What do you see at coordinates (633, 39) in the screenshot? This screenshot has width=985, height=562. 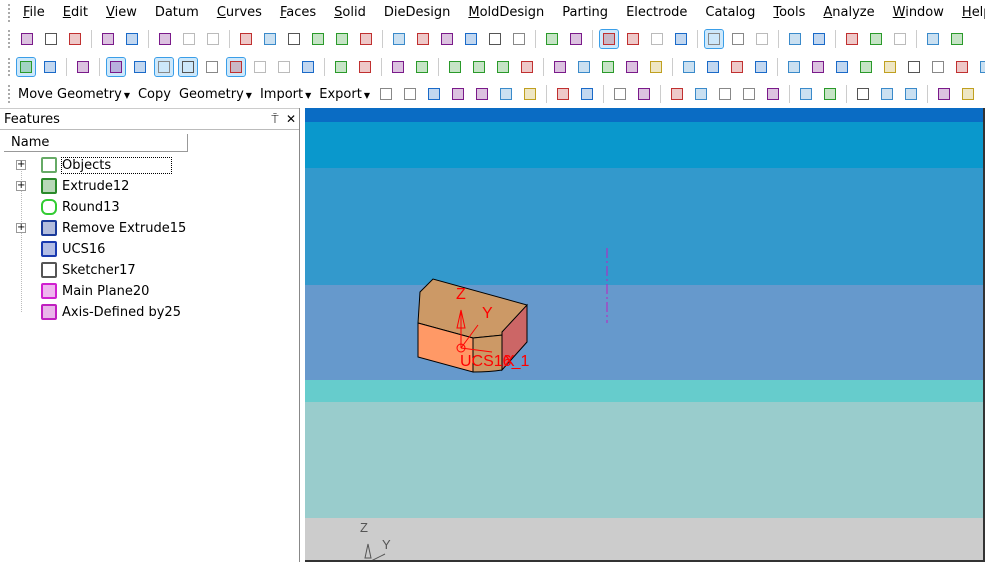 I see `box-green-icon` at bounding box center [633, 39].